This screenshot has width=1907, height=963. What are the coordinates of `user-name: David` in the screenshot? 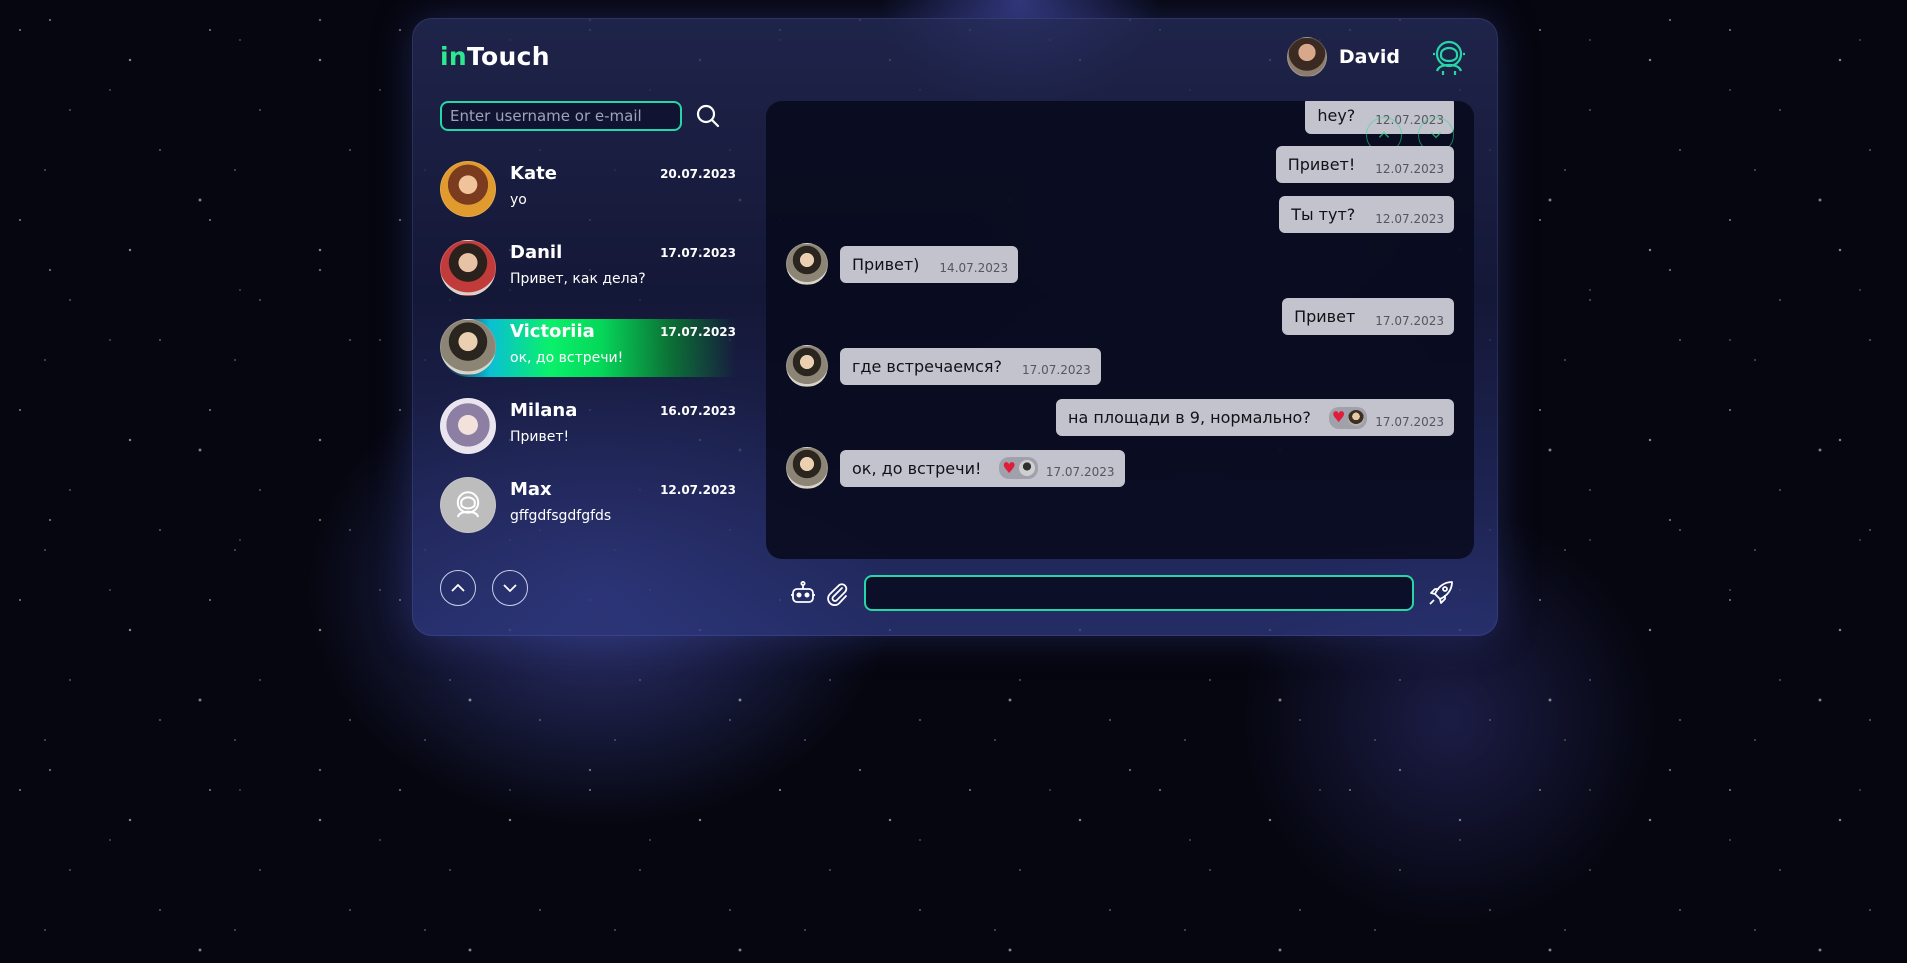 It's located at (1369, 57).